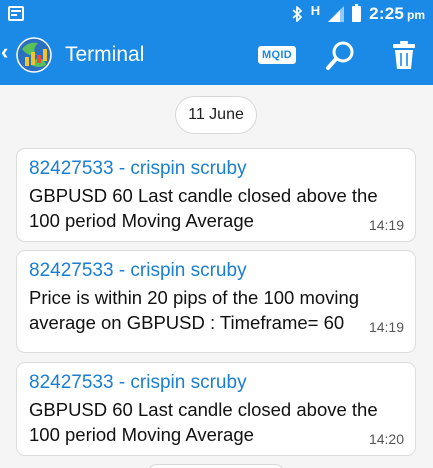 Image resolution: width=433 pixels, height=468 pixels. Describe the element at coordinates (216, 115) in the screenshot. I see `date-separator: 11 June` at that location.